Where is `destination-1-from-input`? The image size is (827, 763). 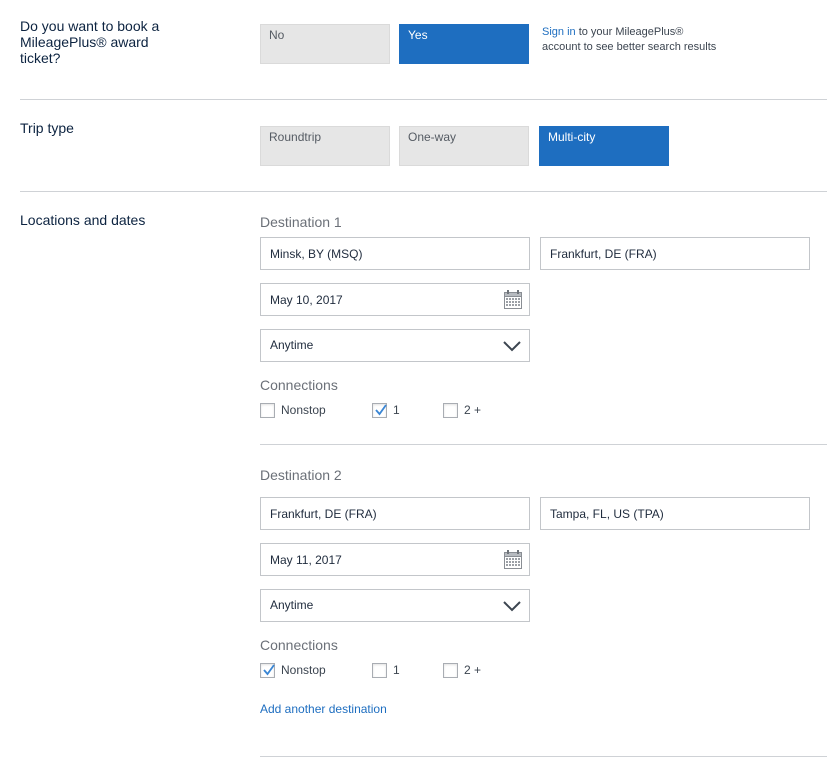 destination-1-from-input is located at coordinates (395, 253).